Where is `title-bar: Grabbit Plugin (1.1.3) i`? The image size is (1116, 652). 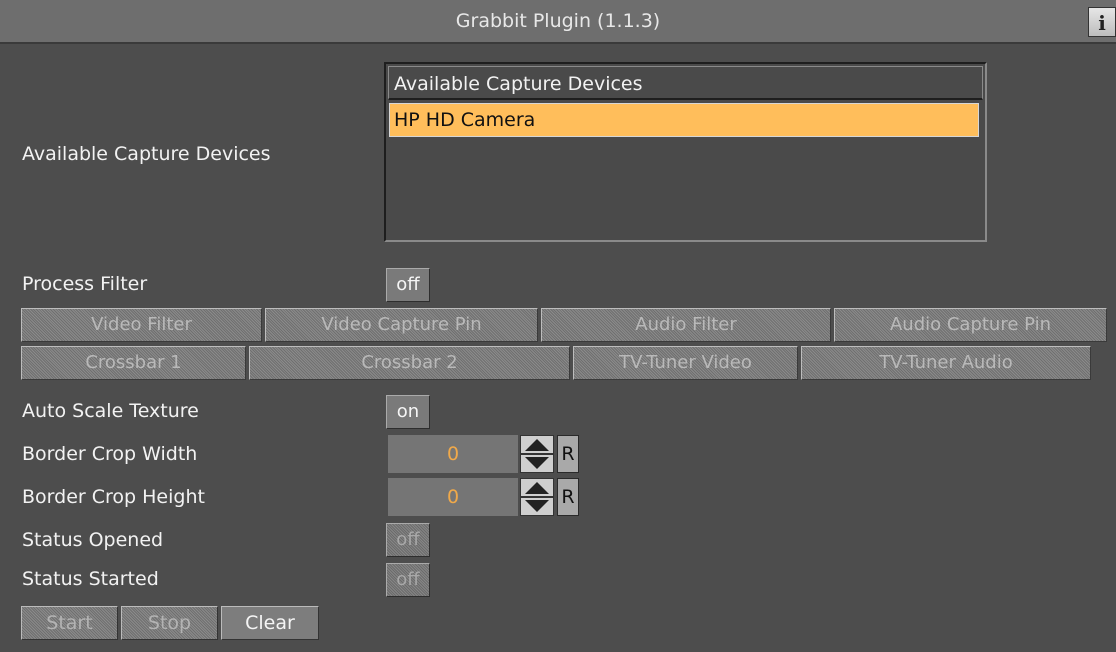
title-bar: Grabbit Plugin (1.1.3) i is located at coordinates (558, 22).